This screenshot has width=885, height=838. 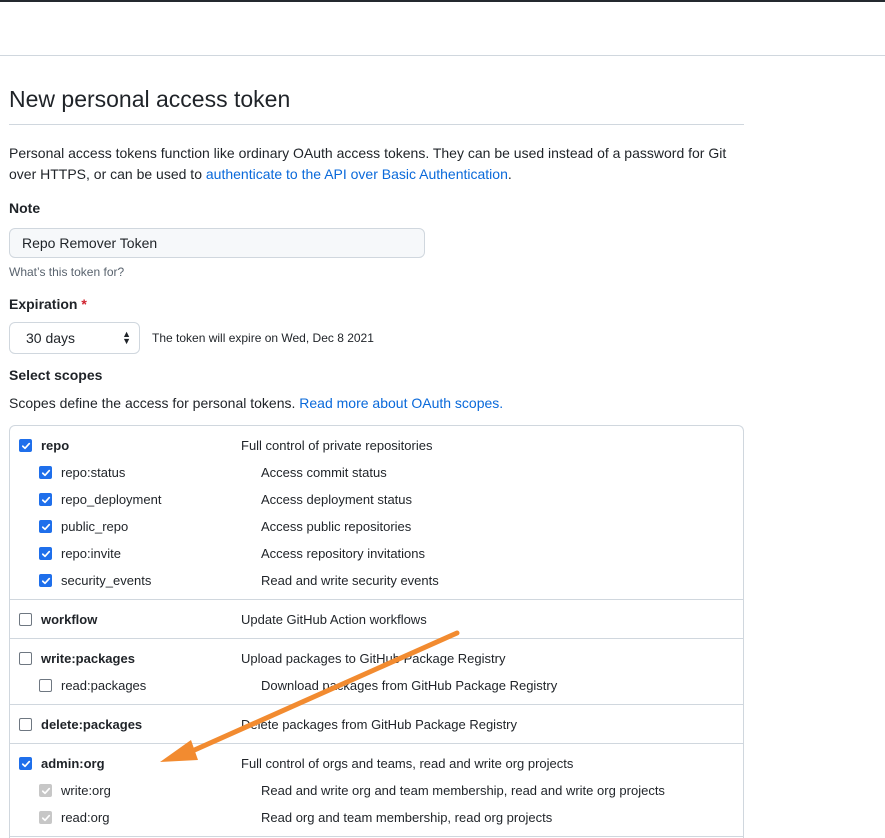 What do you see at coordinates (125, 445) in the screenshot?
I see `scope-name-cell: repo` at bounding box center [125, 445].